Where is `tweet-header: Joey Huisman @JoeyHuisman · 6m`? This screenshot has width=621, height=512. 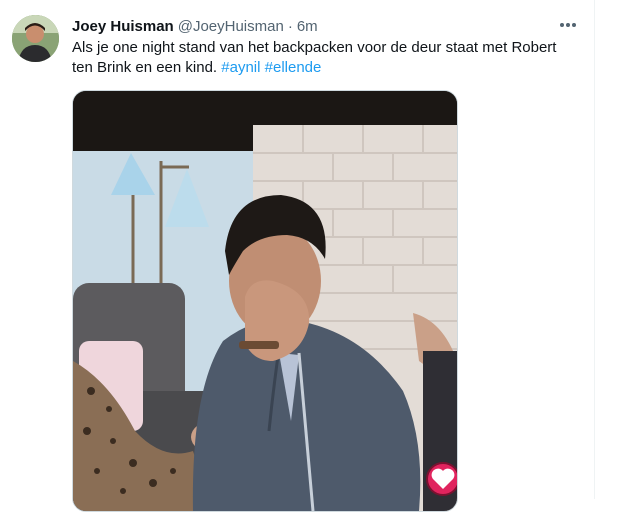
tweet-header: Joey Huisman @JoeyHuisman · 6m is located at coordinates (195, 26).